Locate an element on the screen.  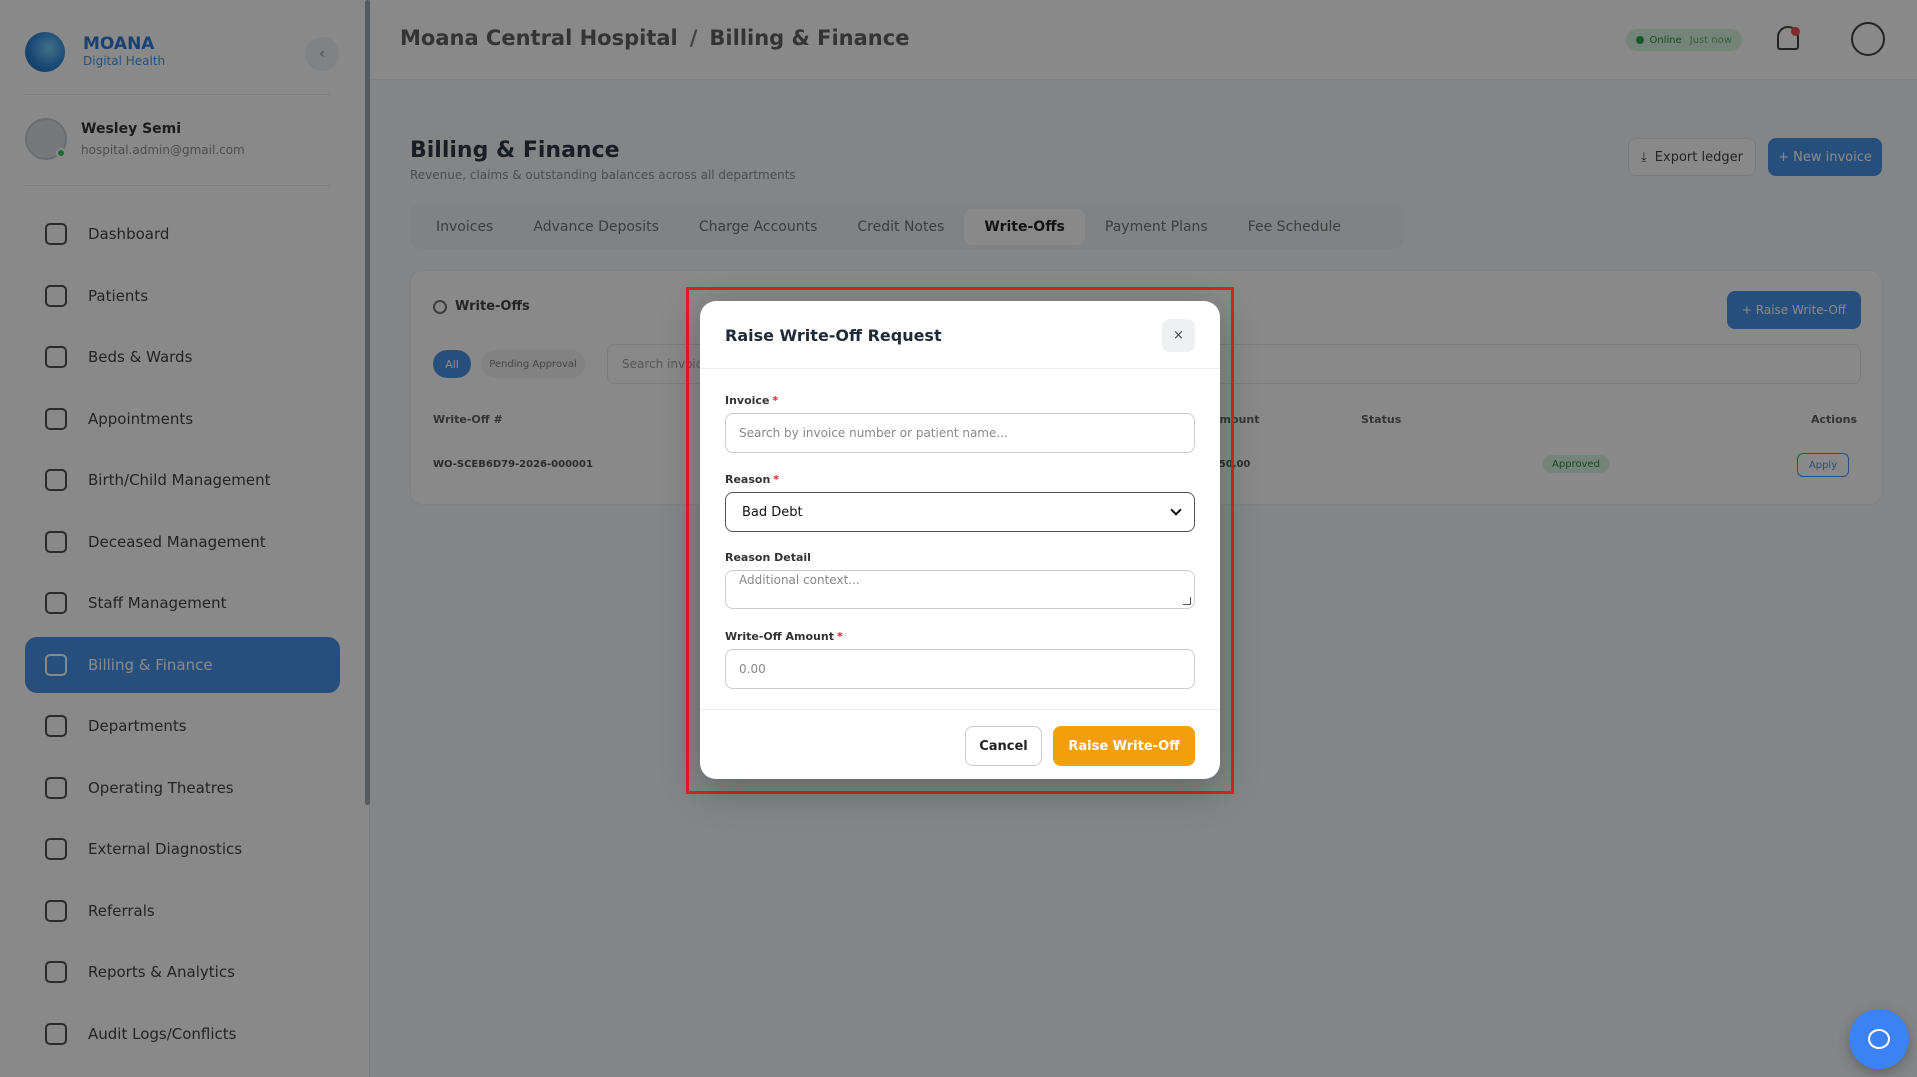
amount-field: Write-Off Amount * 0.00 is located at coordinates (960, 659).